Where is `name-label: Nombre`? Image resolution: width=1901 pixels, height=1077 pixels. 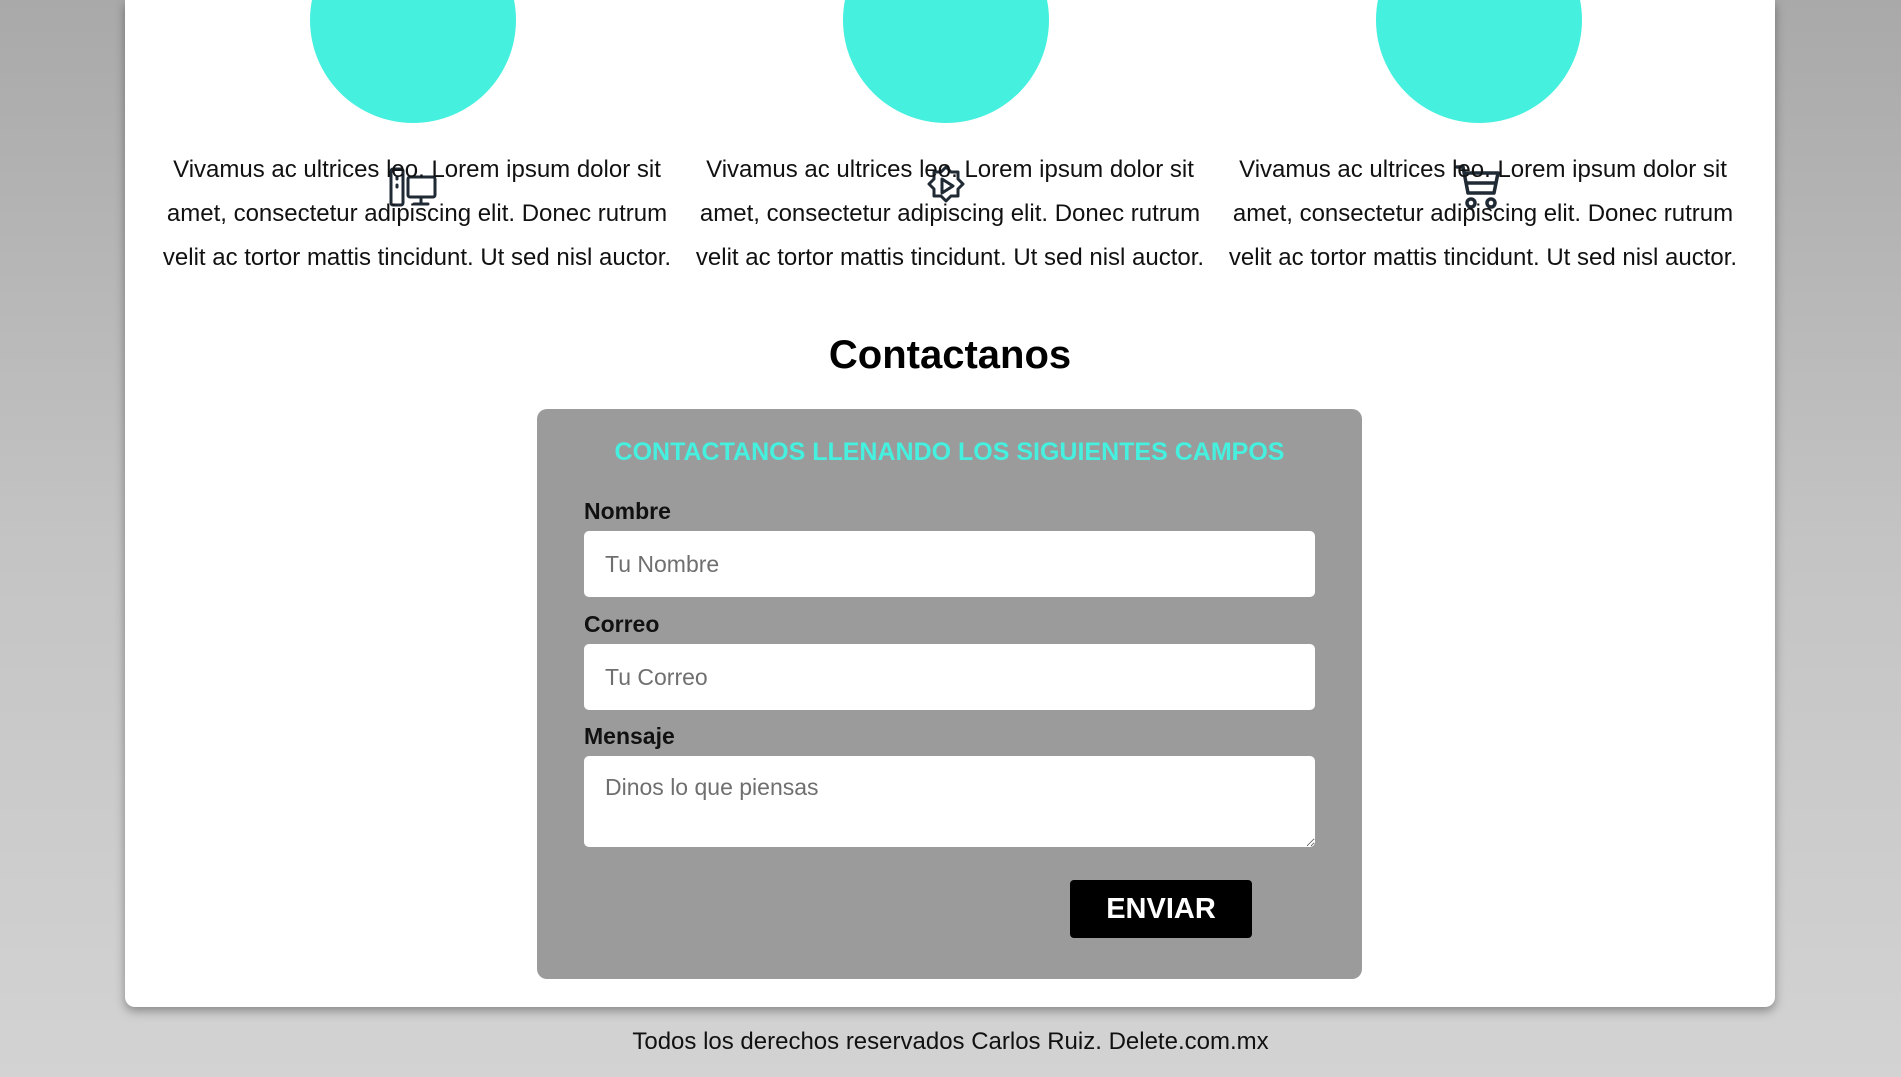 name-label: Nombre is located at coordinates (627, 511).